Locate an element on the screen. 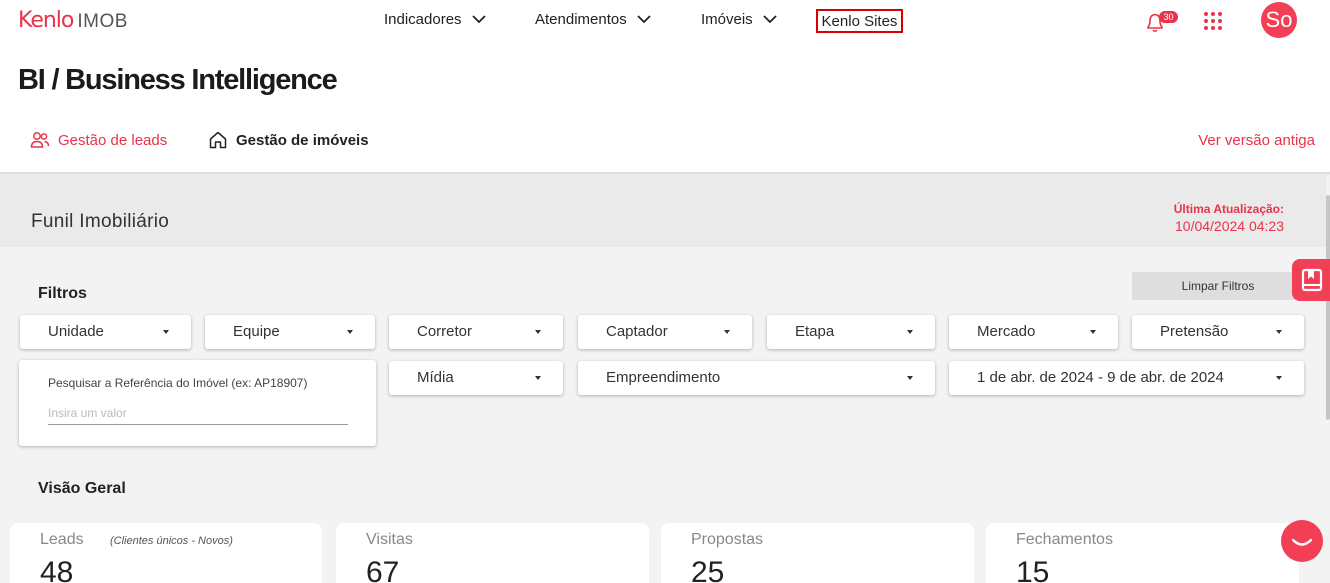 The width and height of the screenshot is (1330, 583). kenlo-imob-logo: Kenlo IMOB is located at coordinates (73, 20).